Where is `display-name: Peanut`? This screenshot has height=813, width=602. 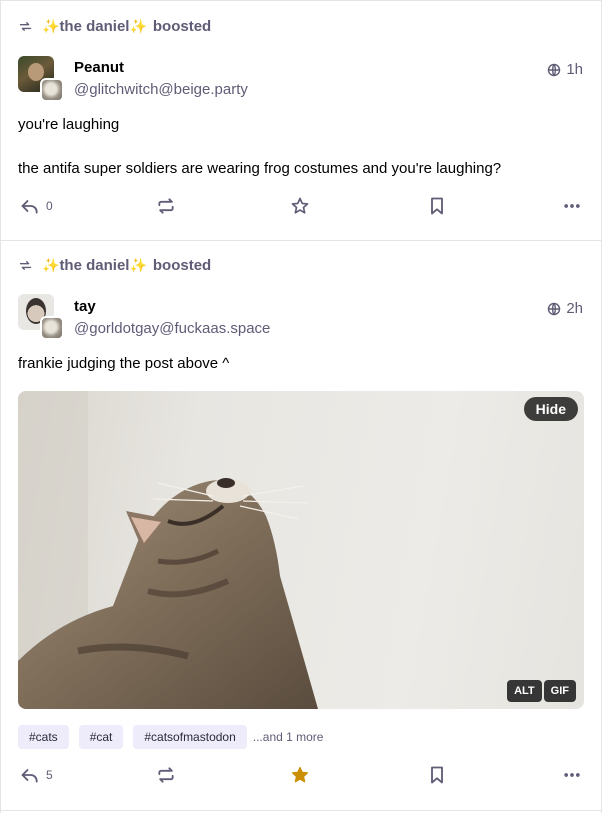 display-name: Peanut is located at coordinates (99, 67).